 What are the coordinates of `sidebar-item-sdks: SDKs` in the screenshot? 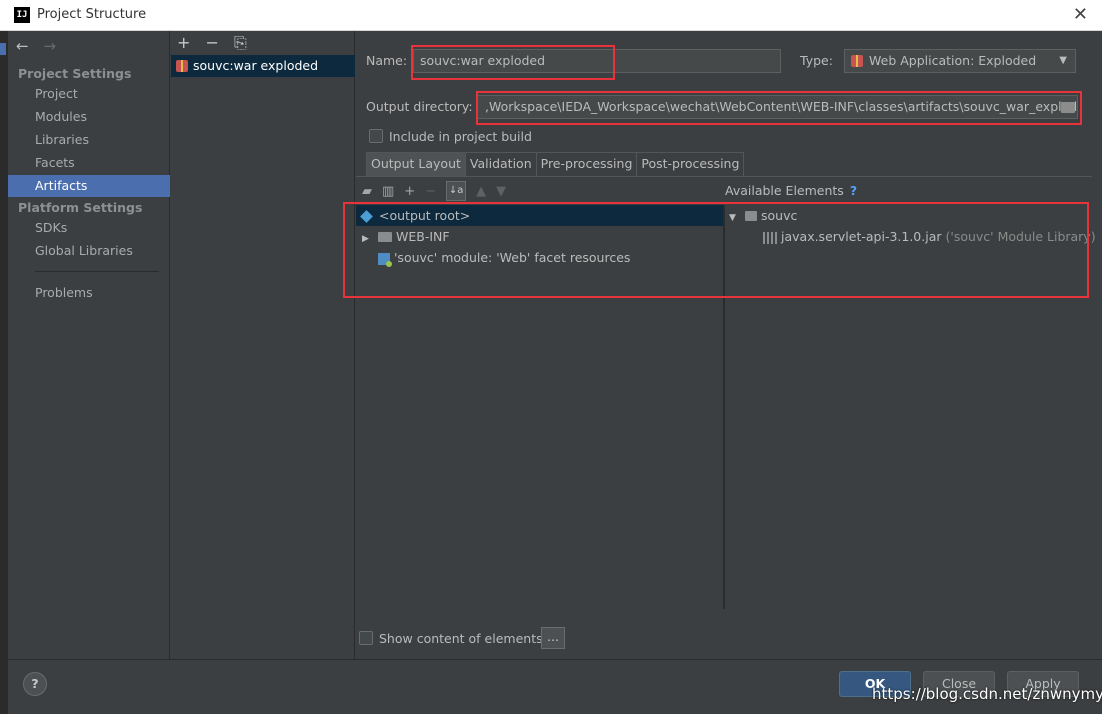 It's located at (89, 228).